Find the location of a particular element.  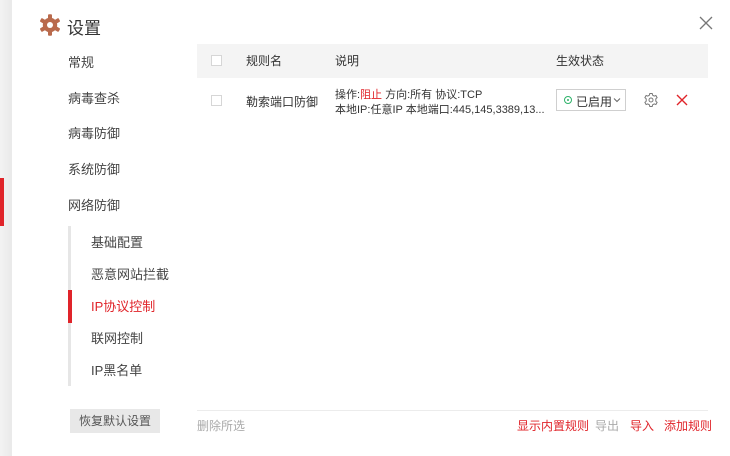

rule-description-line1: 操作:阻止 方向:所有 协议:TCP is located at coordinates (408, 94).